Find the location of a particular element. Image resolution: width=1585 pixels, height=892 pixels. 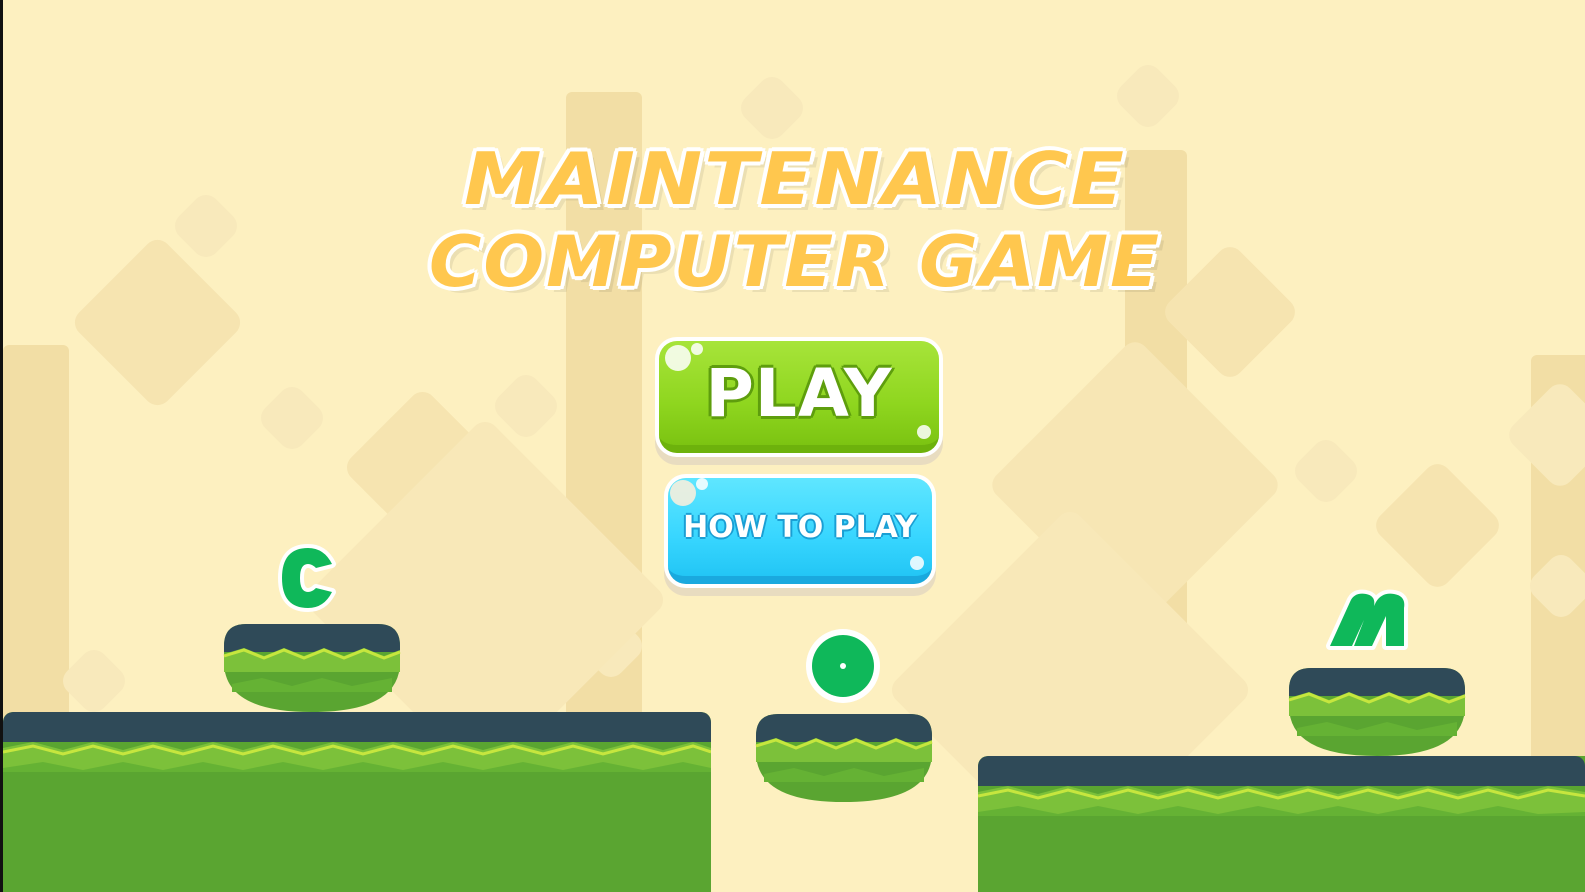

ground-right is located at coordinates (1281, 824).